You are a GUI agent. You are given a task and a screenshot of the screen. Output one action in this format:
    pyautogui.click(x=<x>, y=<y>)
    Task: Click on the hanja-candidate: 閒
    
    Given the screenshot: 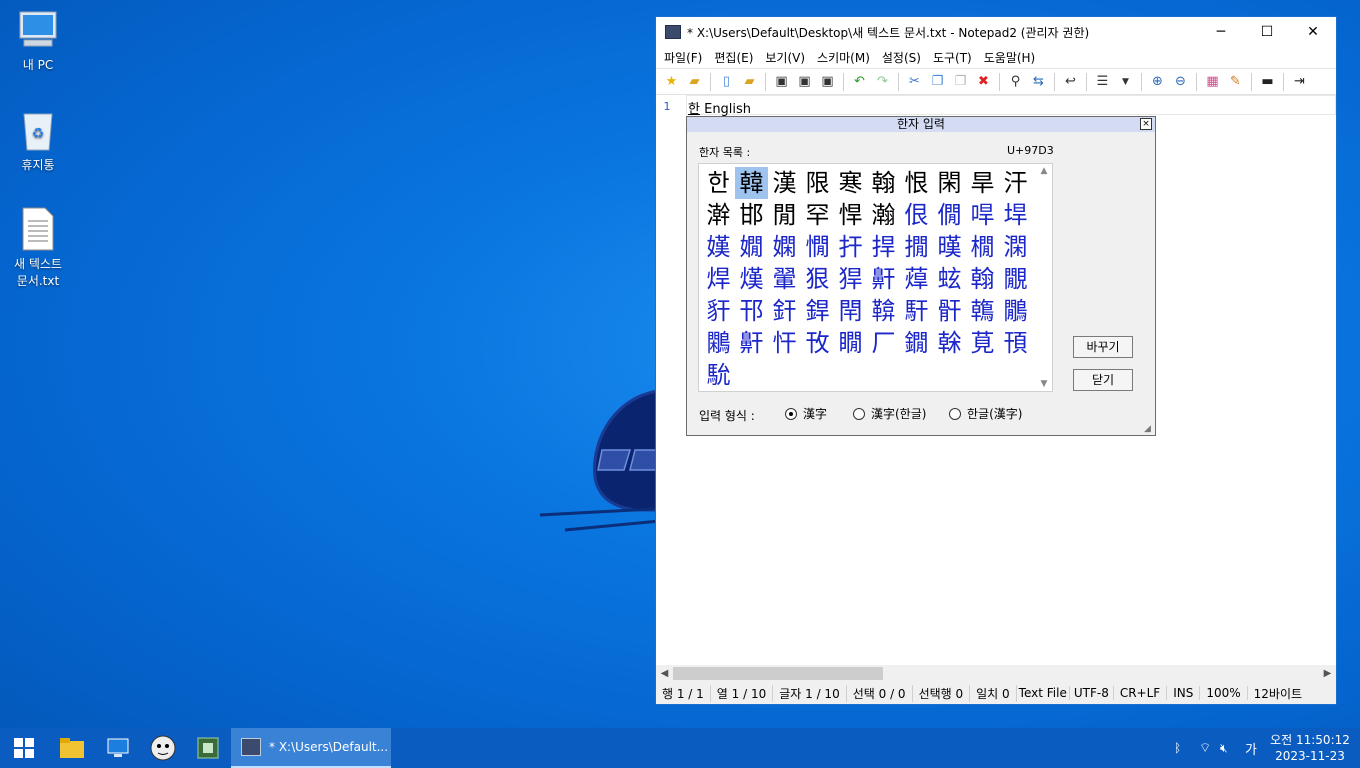 What is the action you would take?
    pyautogui.click(x=784, y=215)
    